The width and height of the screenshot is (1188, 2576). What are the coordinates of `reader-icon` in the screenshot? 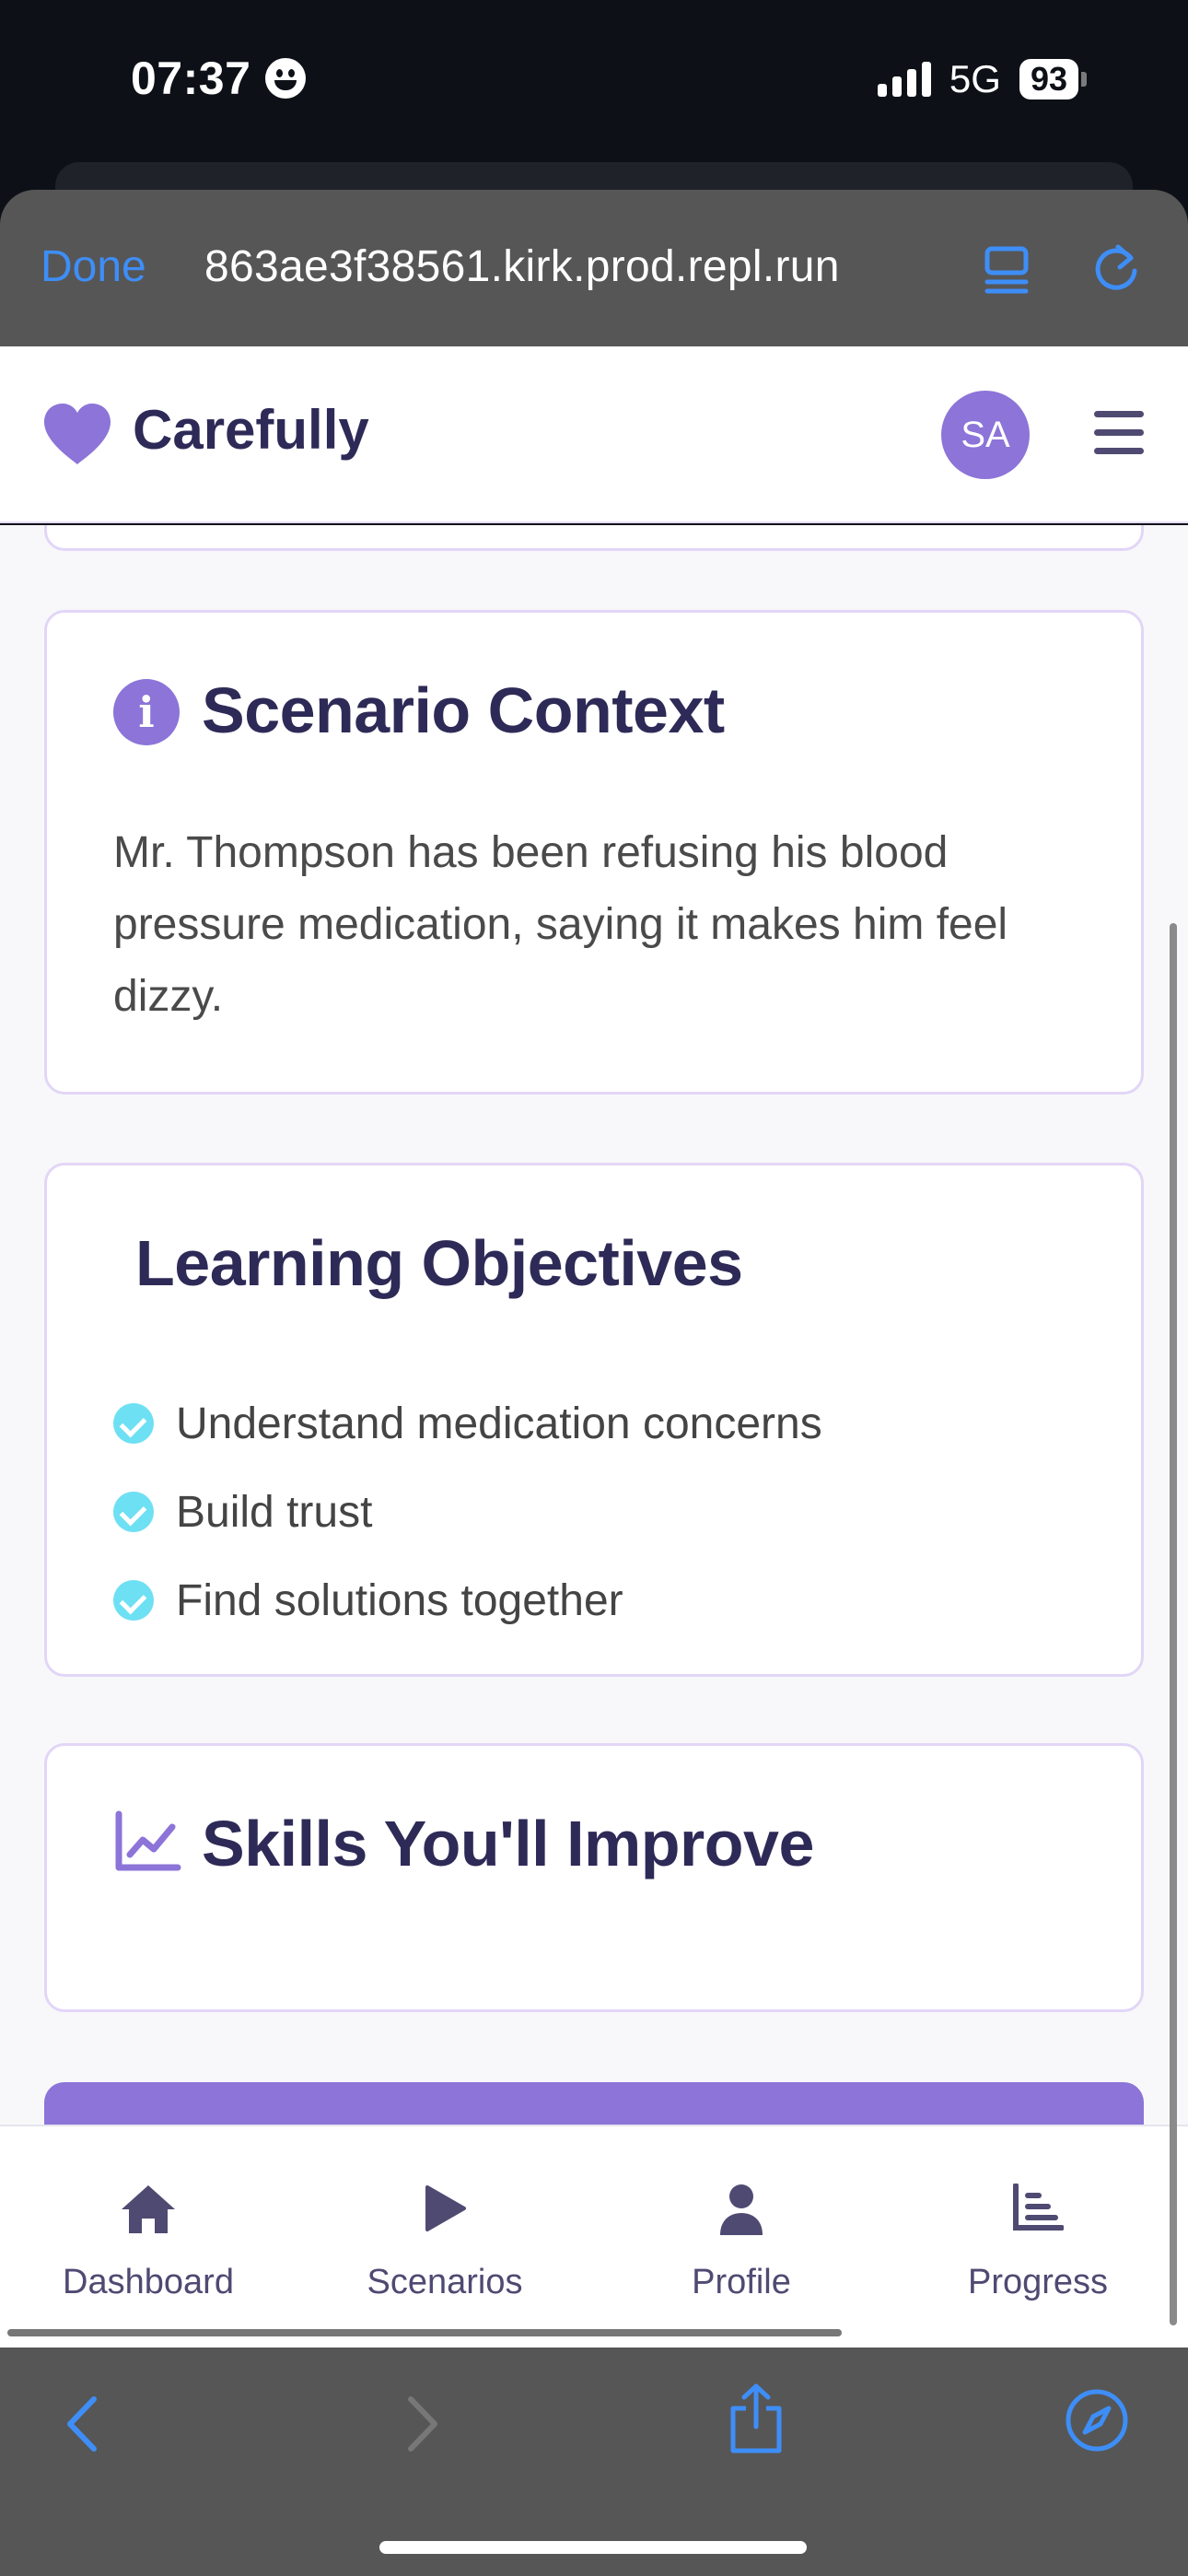 It's located at (1007, 269).